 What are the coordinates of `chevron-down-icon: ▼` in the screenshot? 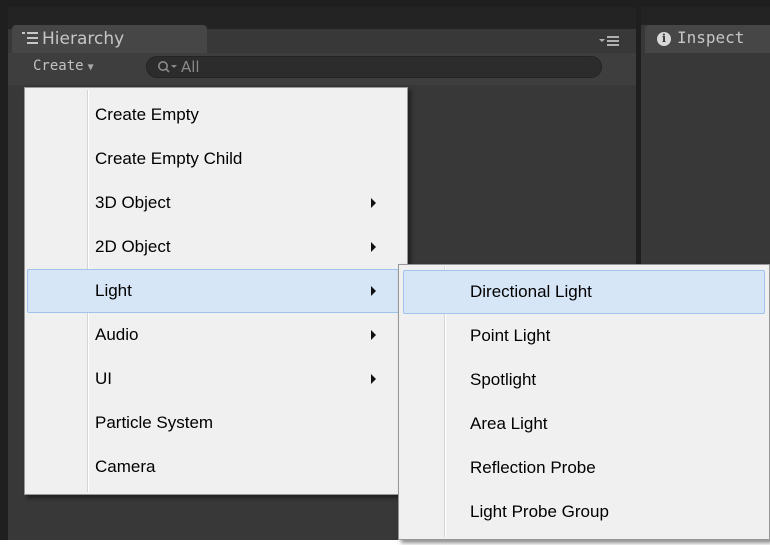 It's located at (90, 67).